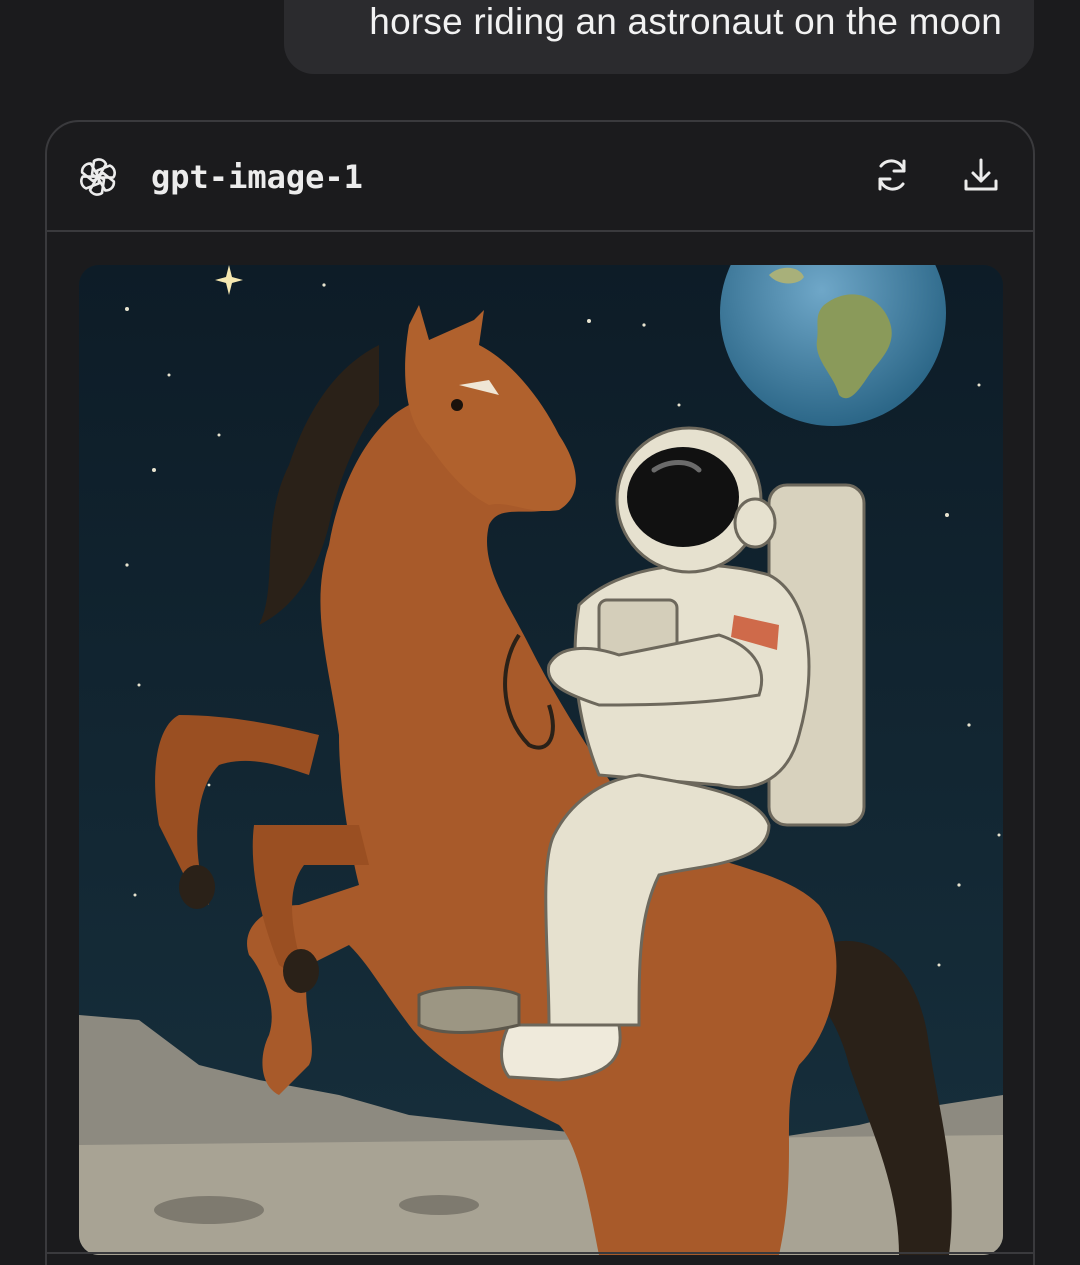 The width and height of the screenshot is (1080, 1265). What do you see at coordinates (540, 177) in the screenshot?
I see `card-header: gpt-image-1` at bounding box center [540, 177].